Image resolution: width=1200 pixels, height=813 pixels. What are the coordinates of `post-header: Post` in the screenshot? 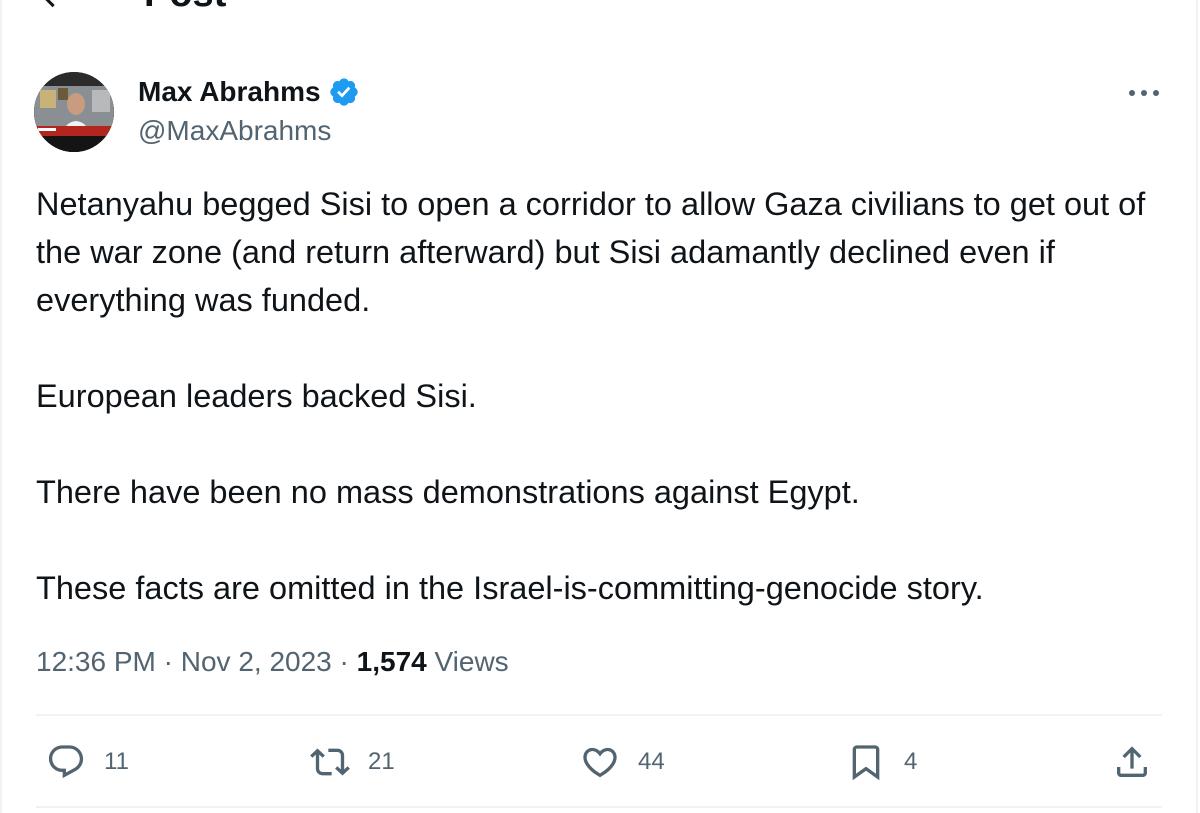 It's located at (600, 10).